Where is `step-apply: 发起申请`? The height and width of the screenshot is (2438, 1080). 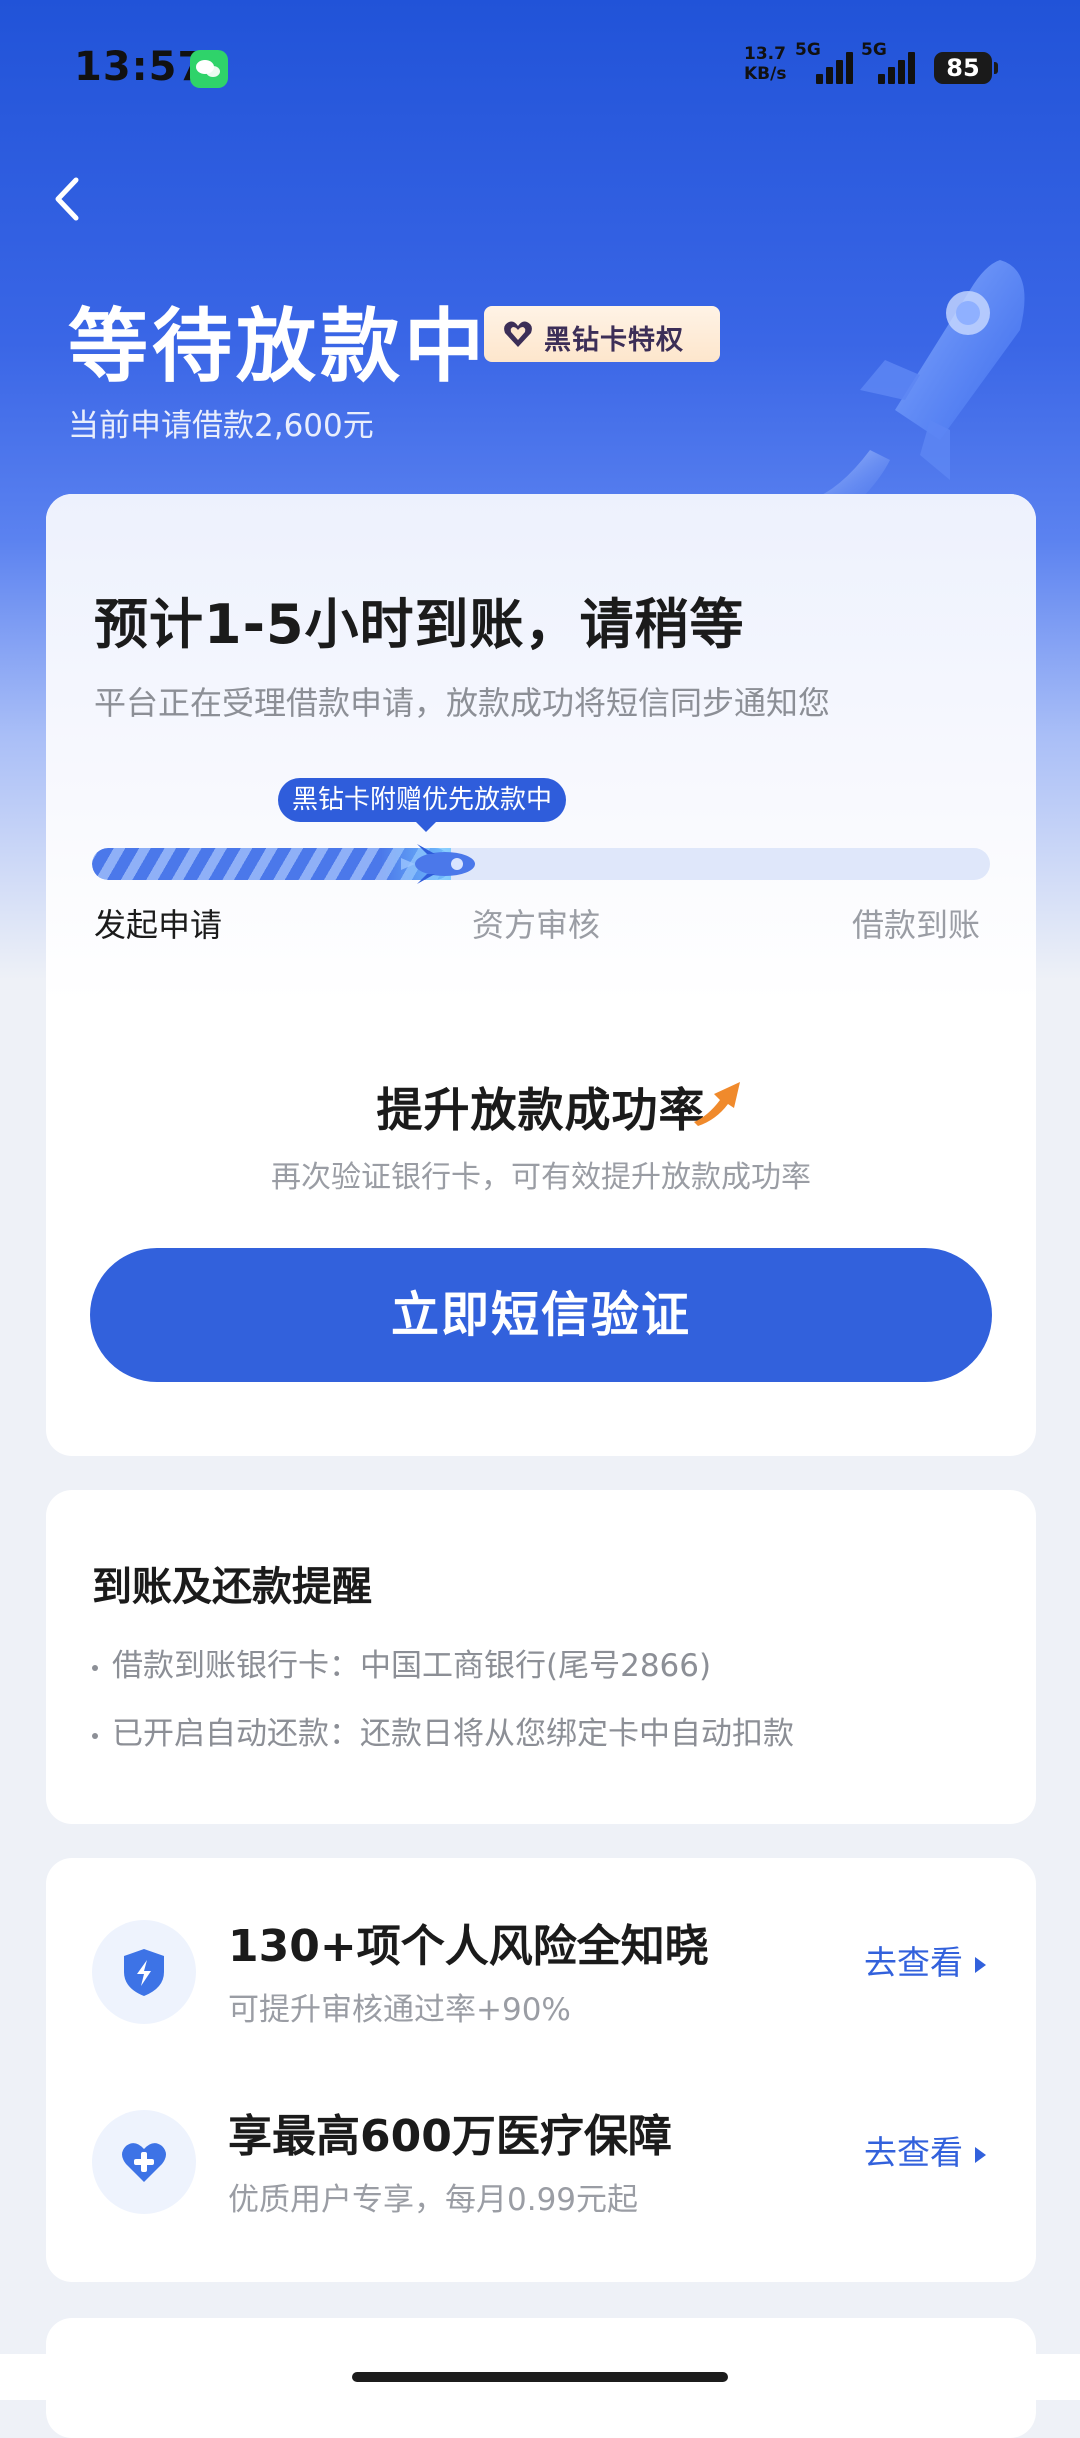 step-apply: 发起申请 is located at coordinates (158, 925).